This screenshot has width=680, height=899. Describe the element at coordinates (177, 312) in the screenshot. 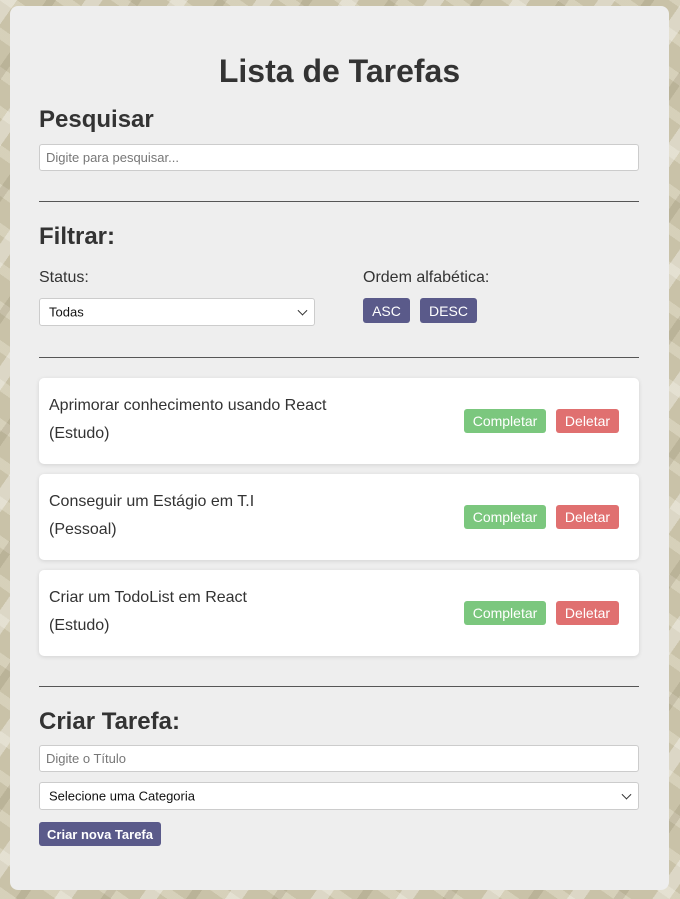

I see `status-select: Todas` at that location.